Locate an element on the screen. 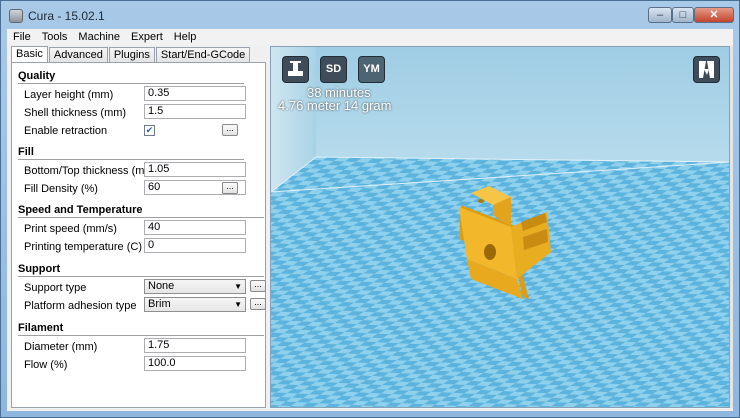 This screenshot has width=740, height=418. load-model-icon is located at coordinates (295, 68).